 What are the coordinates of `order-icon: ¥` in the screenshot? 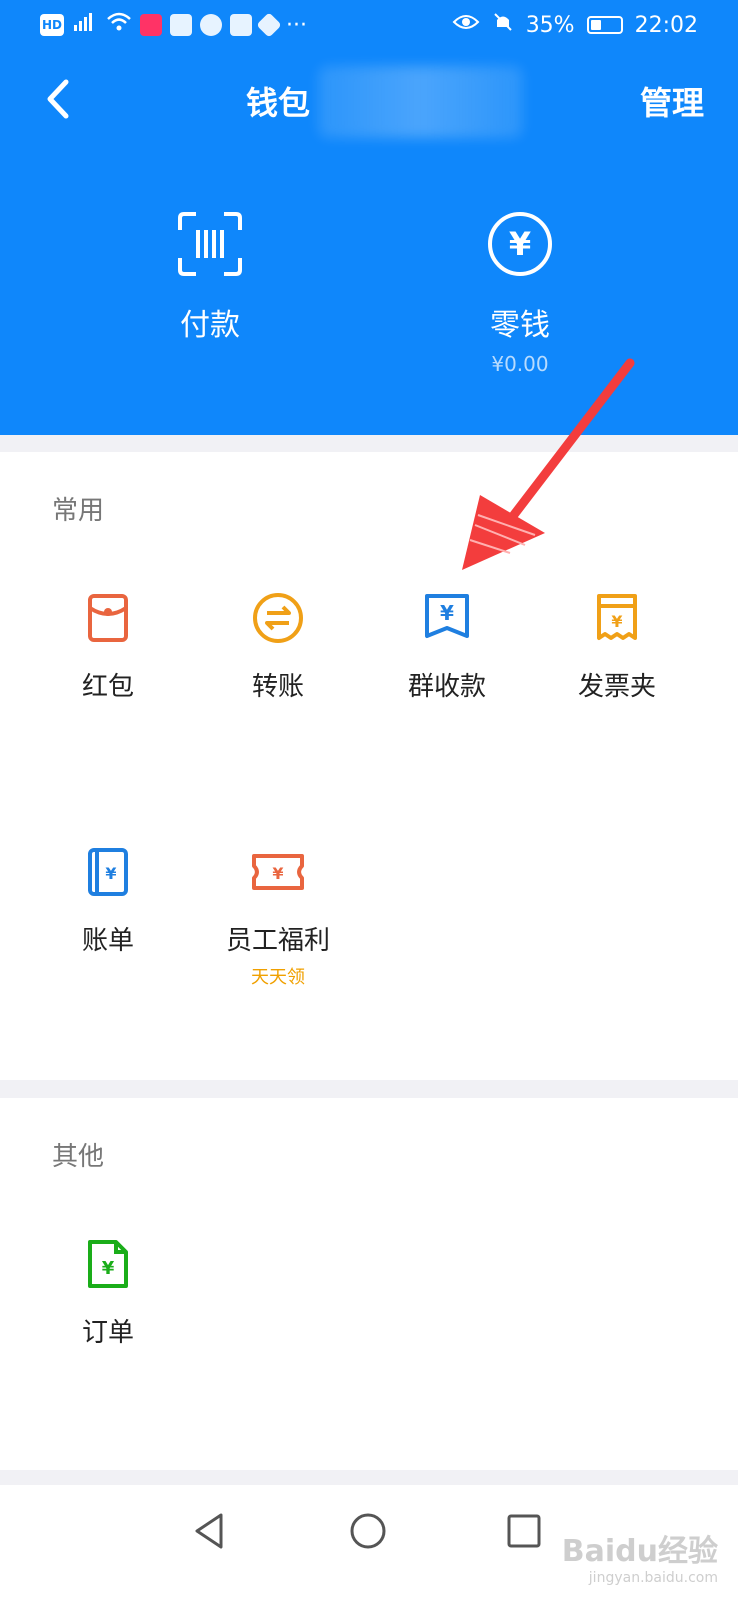 It's located at (108, 1264).